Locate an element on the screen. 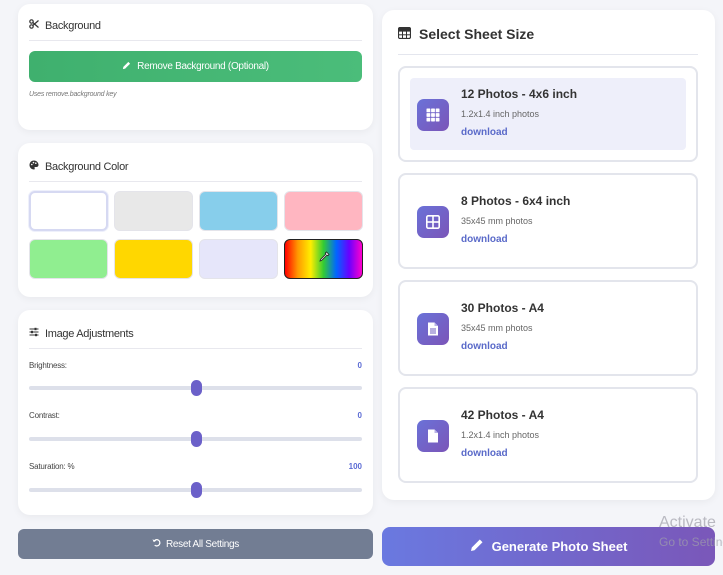  reset-all-settings-button: Reset All Settings is located at coordinates (195, 544).